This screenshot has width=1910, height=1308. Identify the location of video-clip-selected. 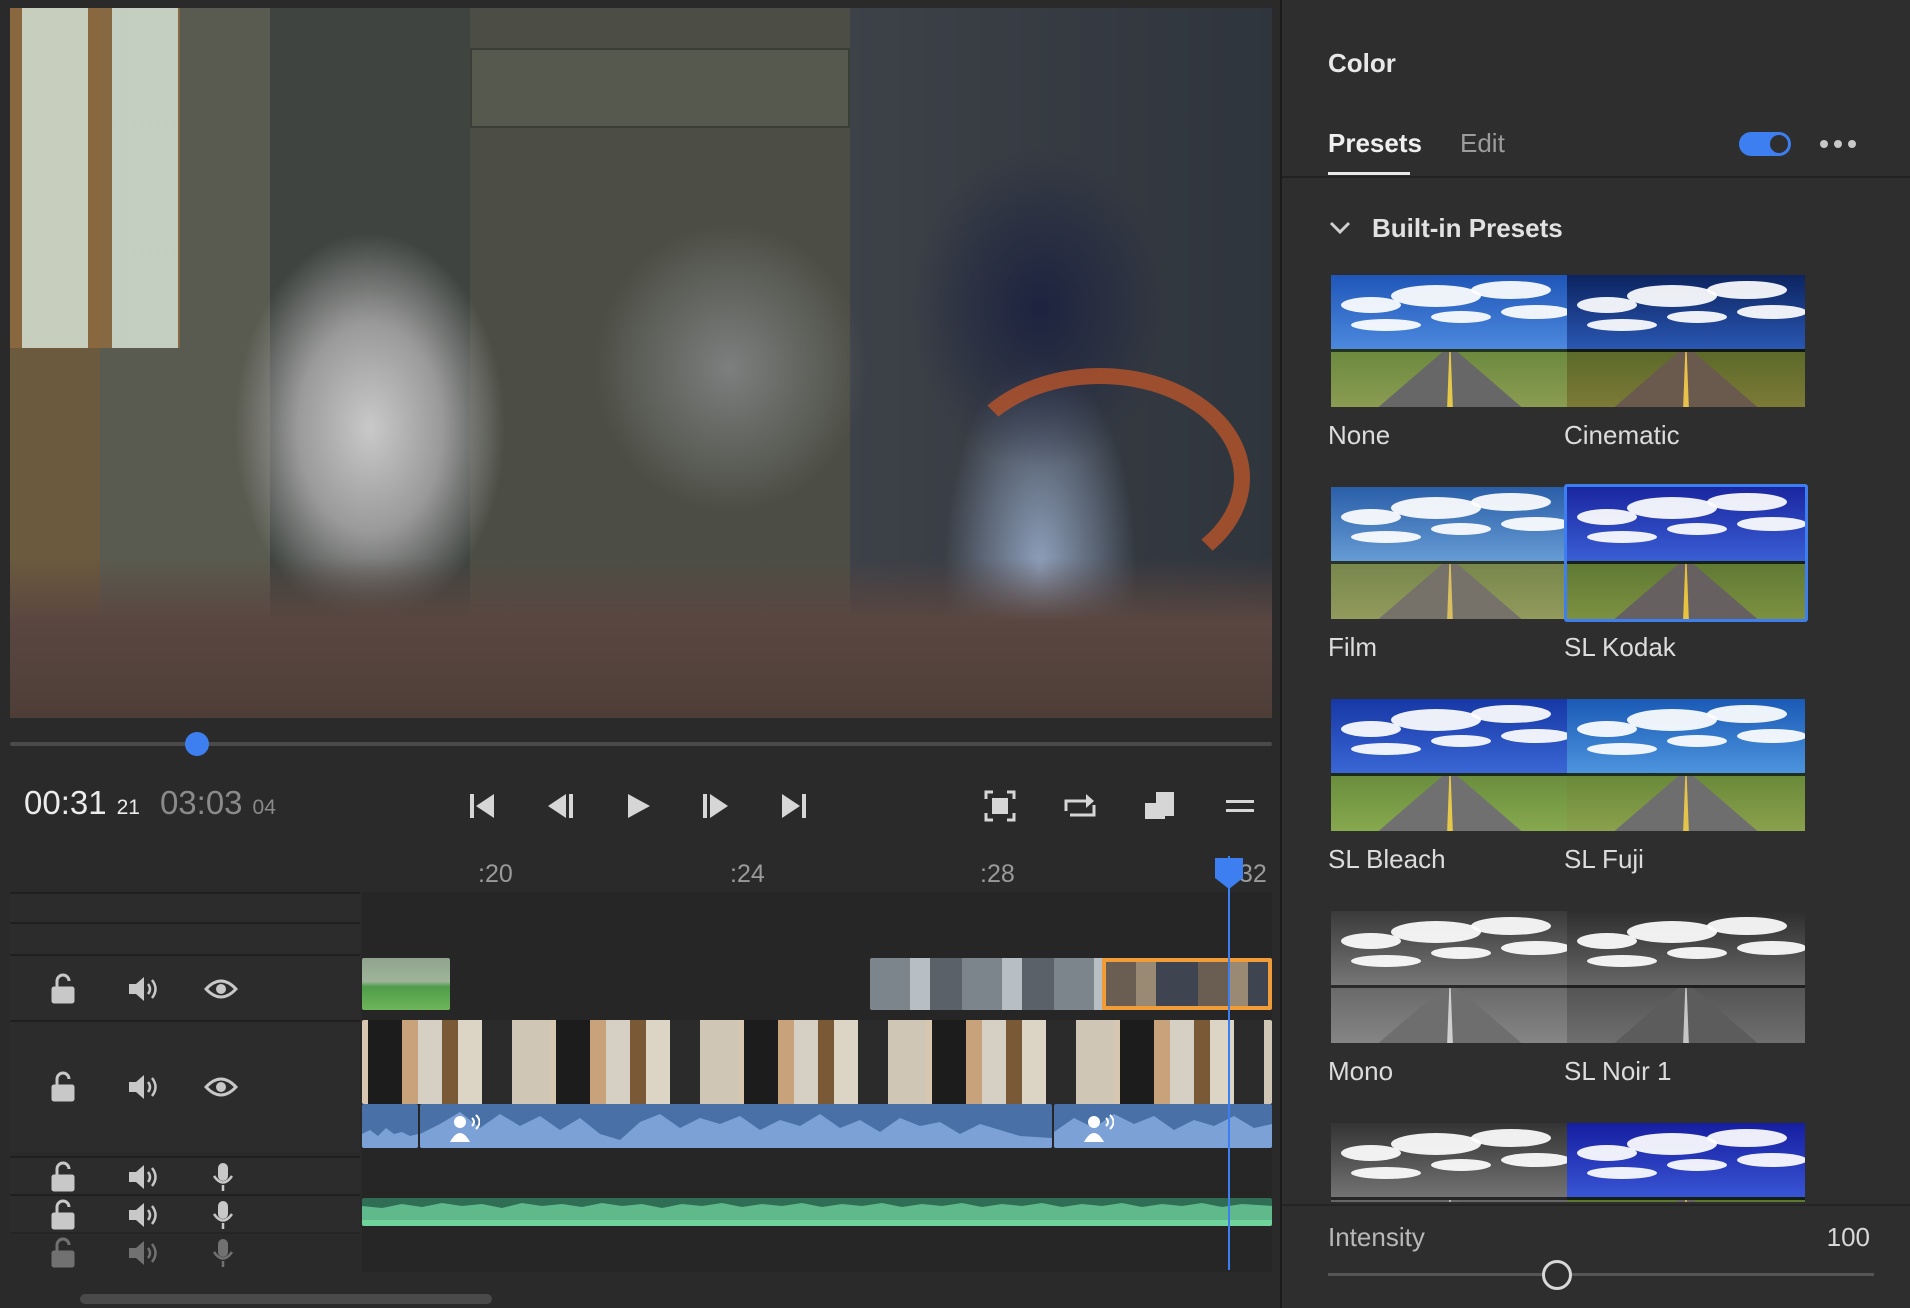
(1187, 984).